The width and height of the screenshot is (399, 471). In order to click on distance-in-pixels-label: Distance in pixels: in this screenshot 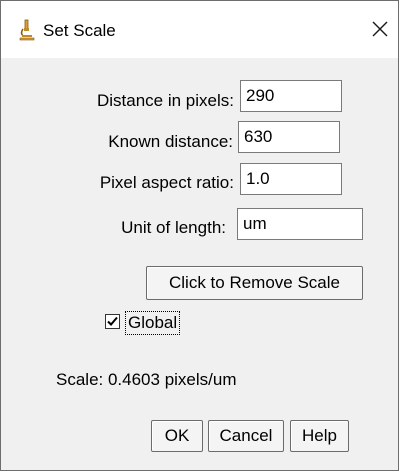, I will do `click(165, 100)`.